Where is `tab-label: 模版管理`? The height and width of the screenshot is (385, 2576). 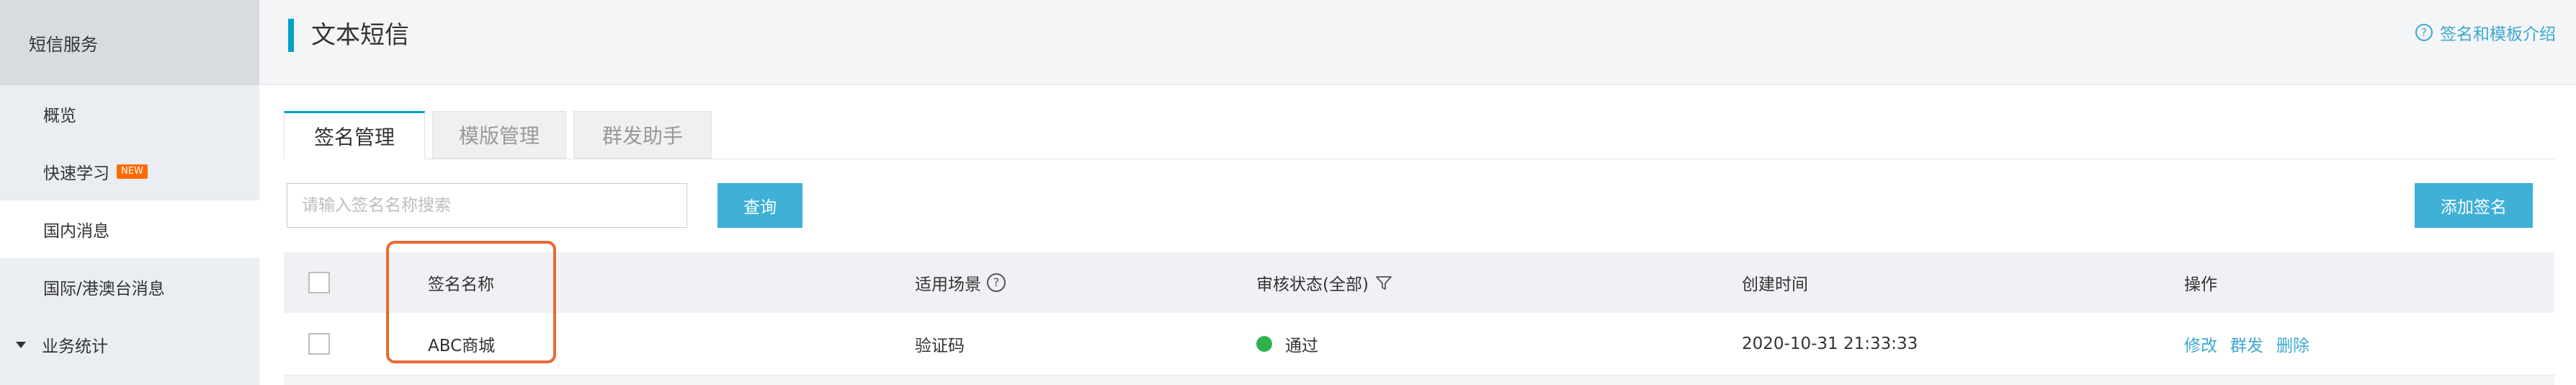 tab-label: 模版管理 is located at coordinates (499, 136).